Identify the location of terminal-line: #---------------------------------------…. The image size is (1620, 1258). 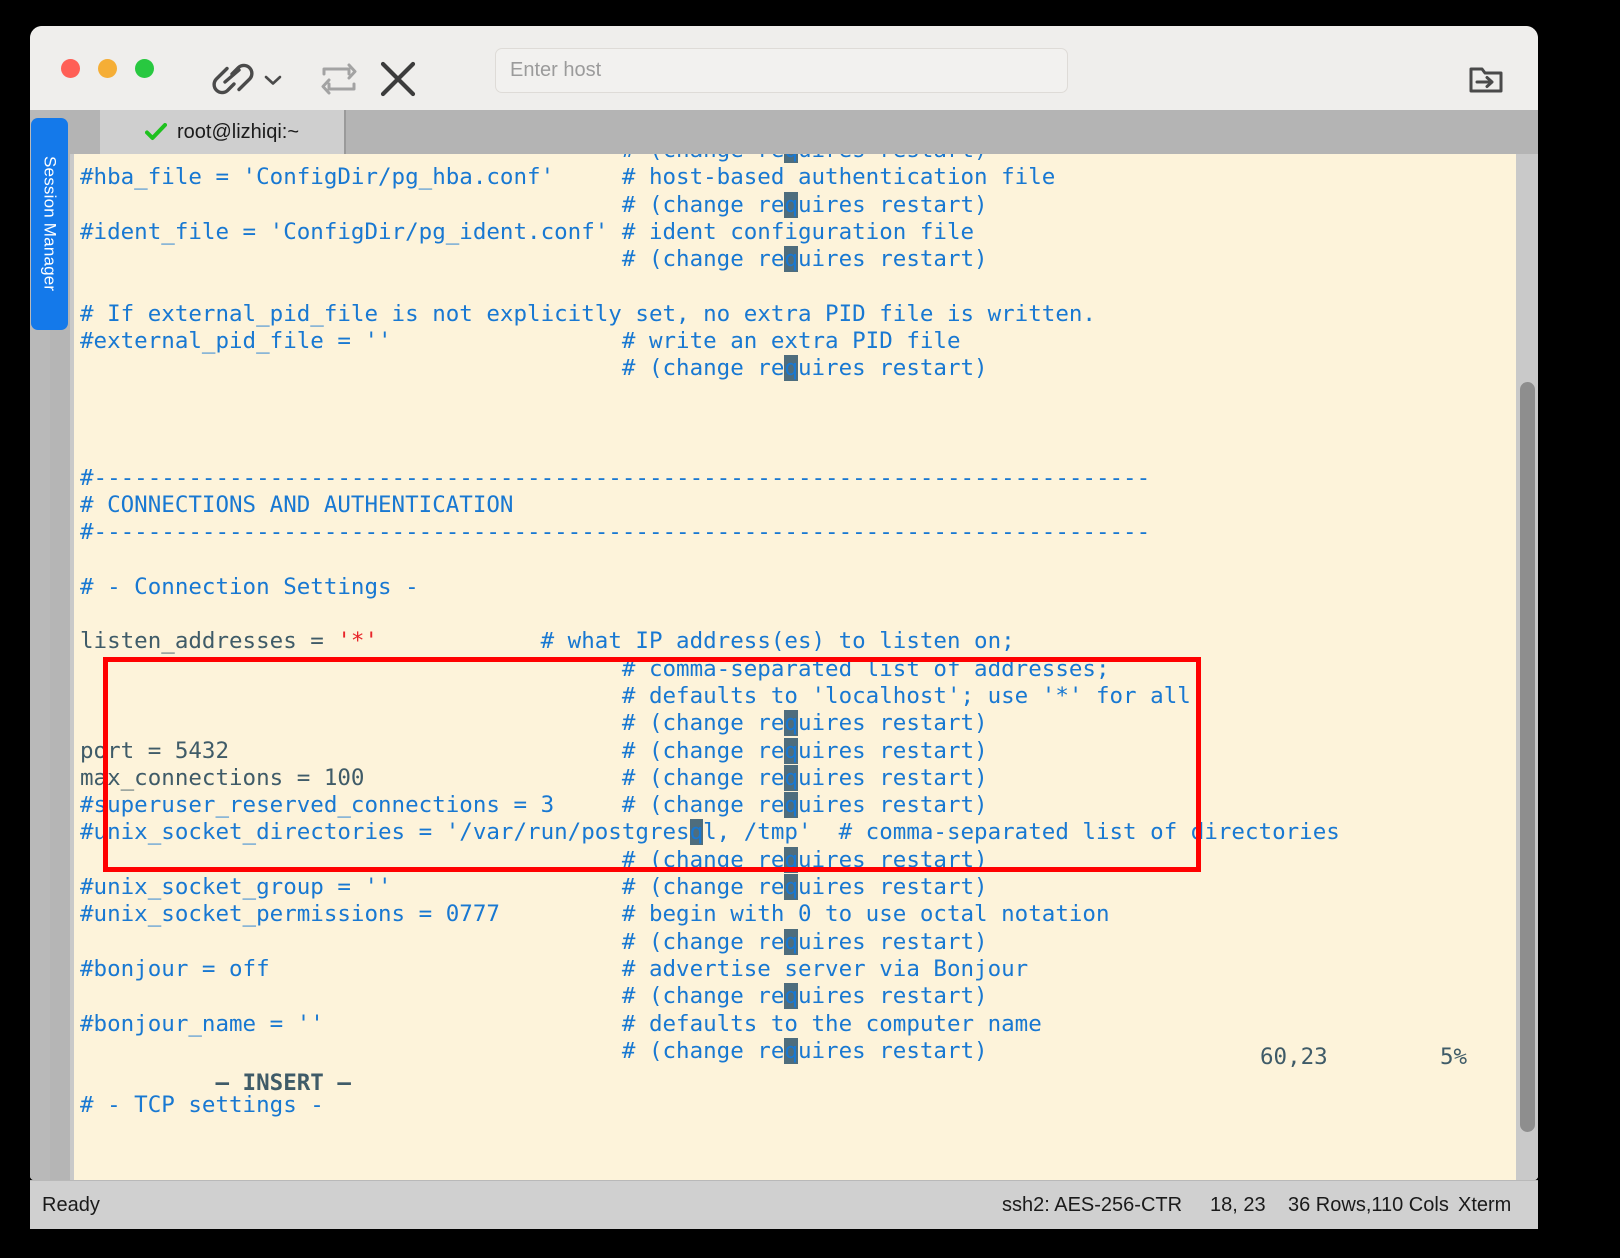
(710, 532).